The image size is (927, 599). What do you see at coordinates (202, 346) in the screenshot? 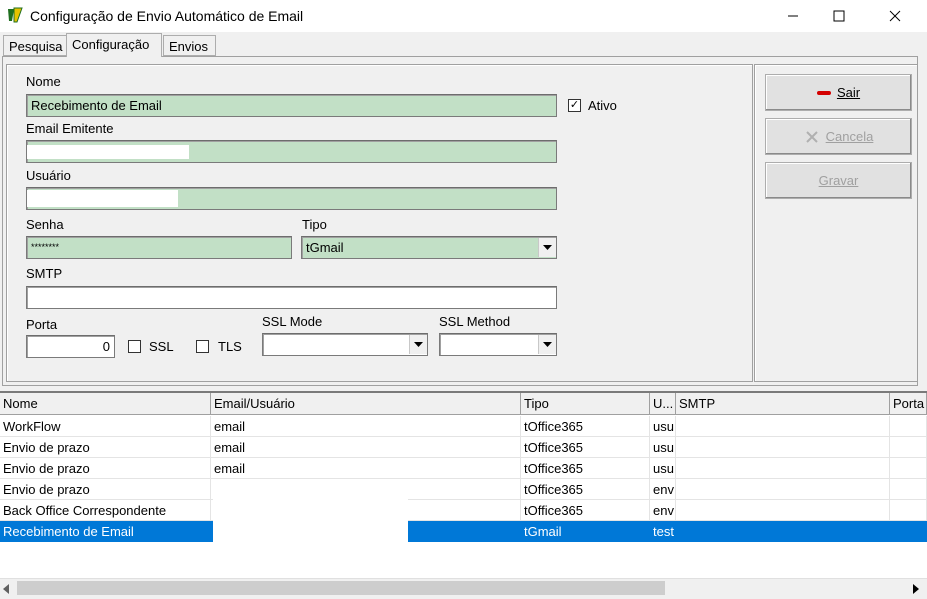
I see `tls-checkbox` at bounding box center [202, 346].